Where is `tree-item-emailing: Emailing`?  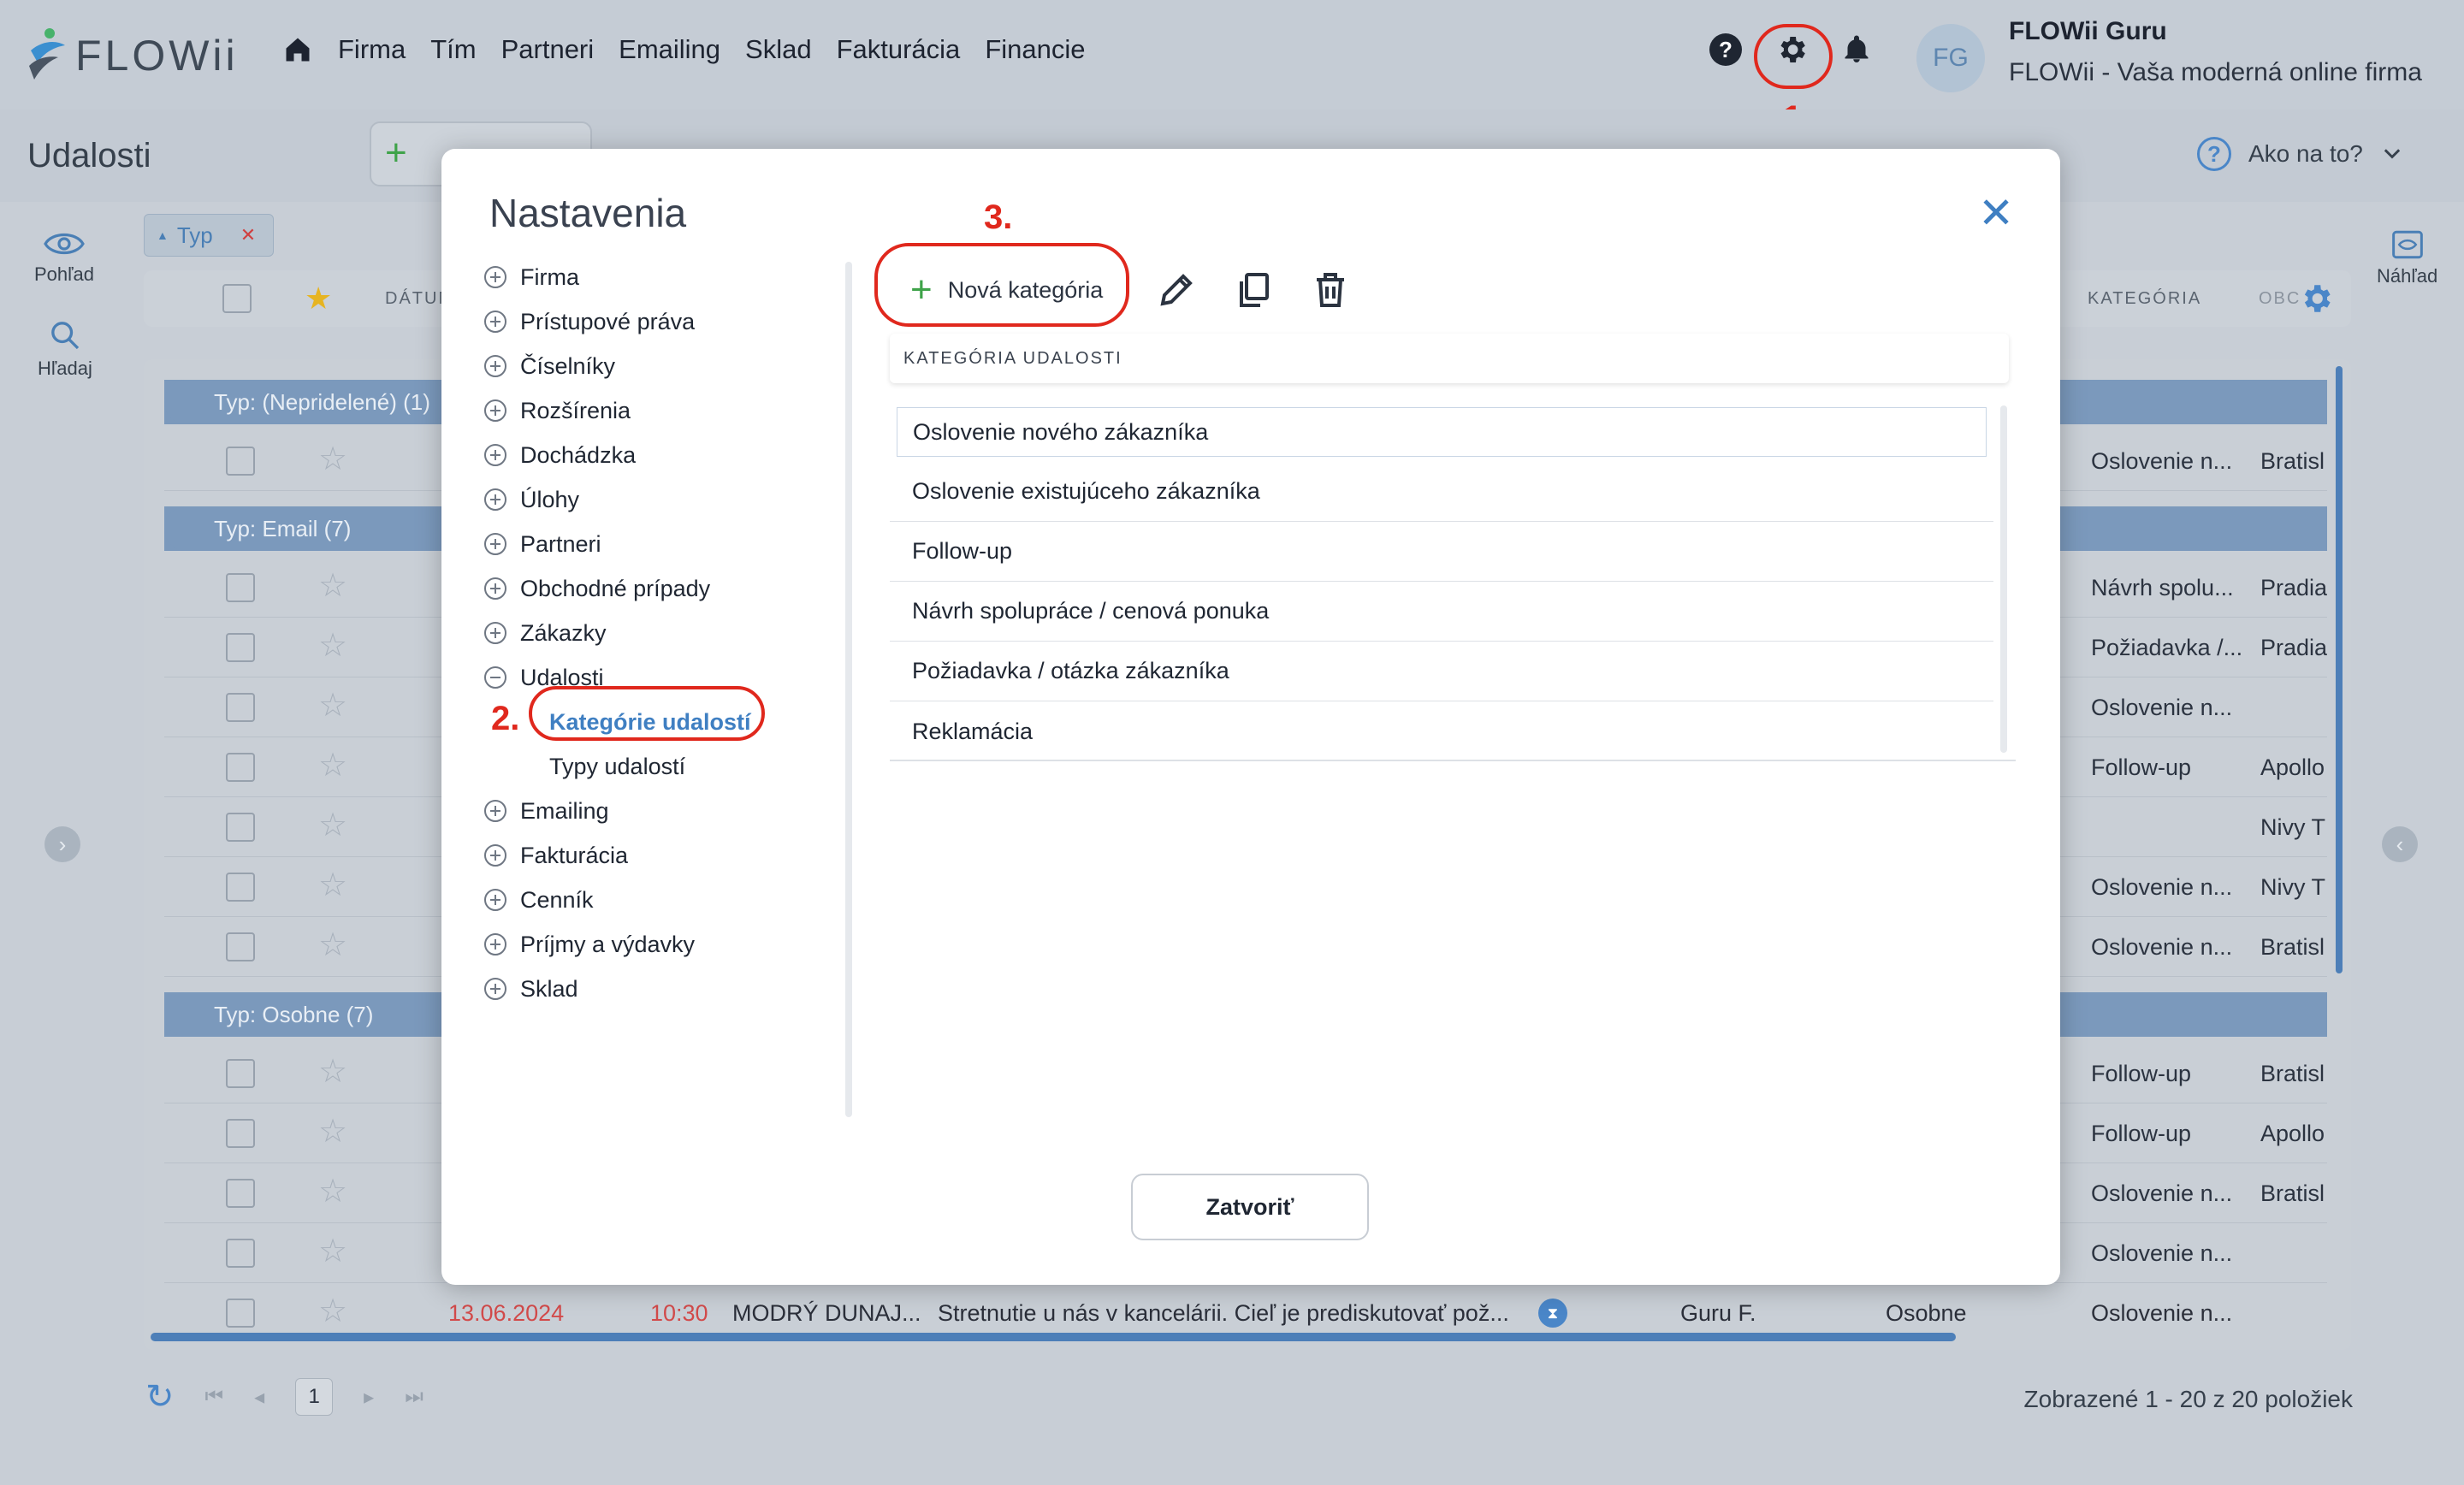
tree-item-emailing: Emailing is located at coordinates (664, 811).